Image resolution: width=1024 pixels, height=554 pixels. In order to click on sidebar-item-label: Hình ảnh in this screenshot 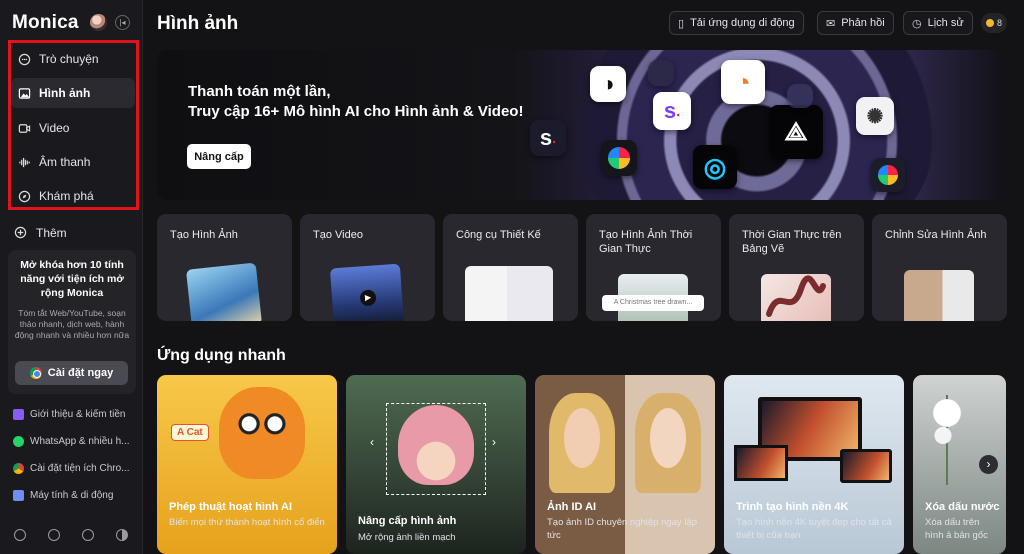, I will do `click(65, 93)`.